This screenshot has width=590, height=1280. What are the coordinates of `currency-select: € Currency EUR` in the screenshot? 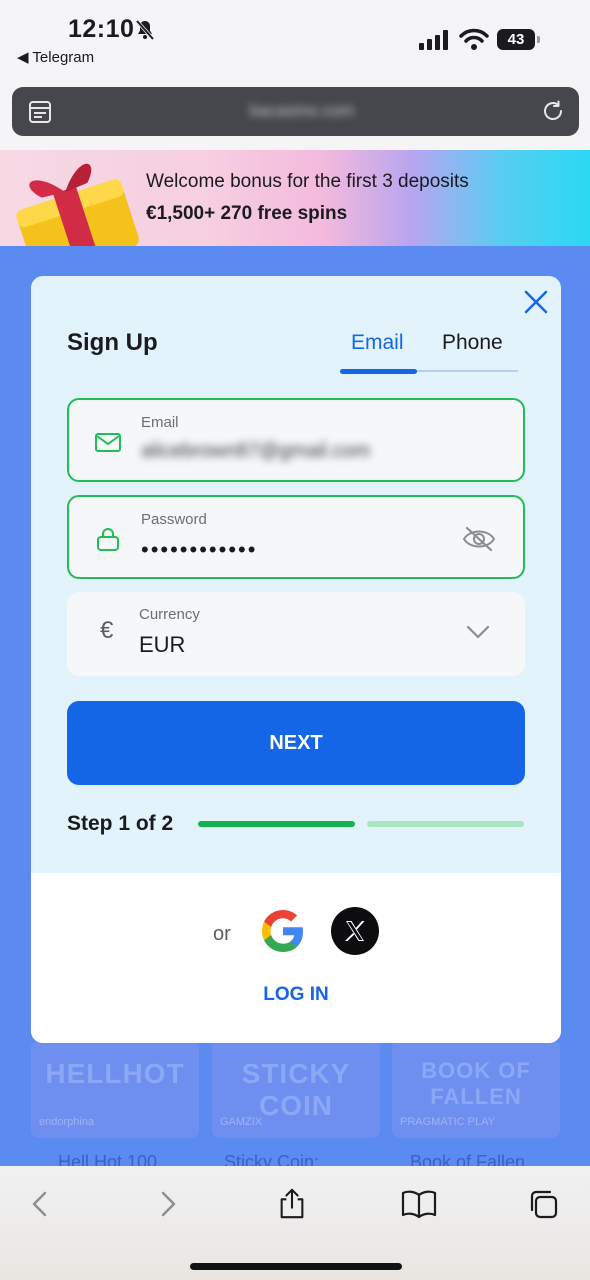 It's located at (296, 634).